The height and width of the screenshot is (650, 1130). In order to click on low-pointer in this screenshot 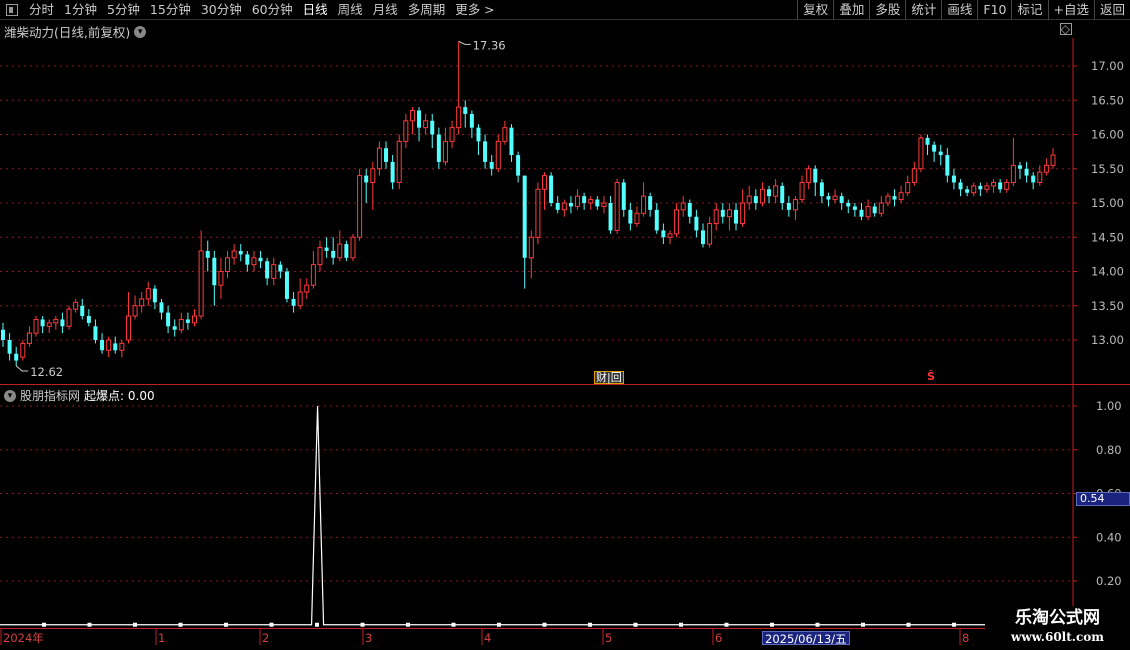, I will do `click(22, 368)`.